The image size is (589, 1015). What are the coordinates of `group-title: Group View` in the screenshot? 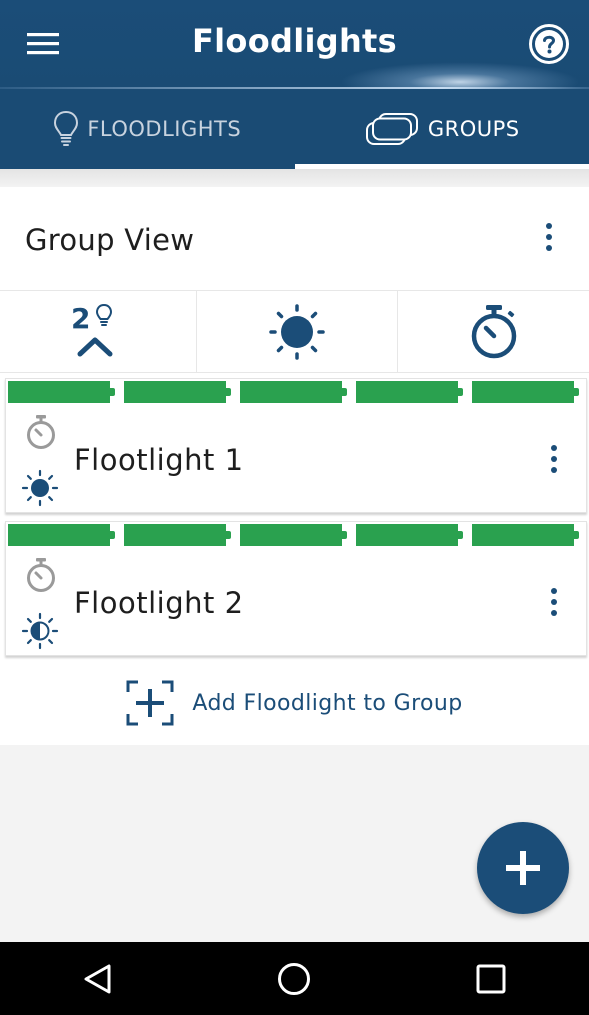 It's located at (110, 240).